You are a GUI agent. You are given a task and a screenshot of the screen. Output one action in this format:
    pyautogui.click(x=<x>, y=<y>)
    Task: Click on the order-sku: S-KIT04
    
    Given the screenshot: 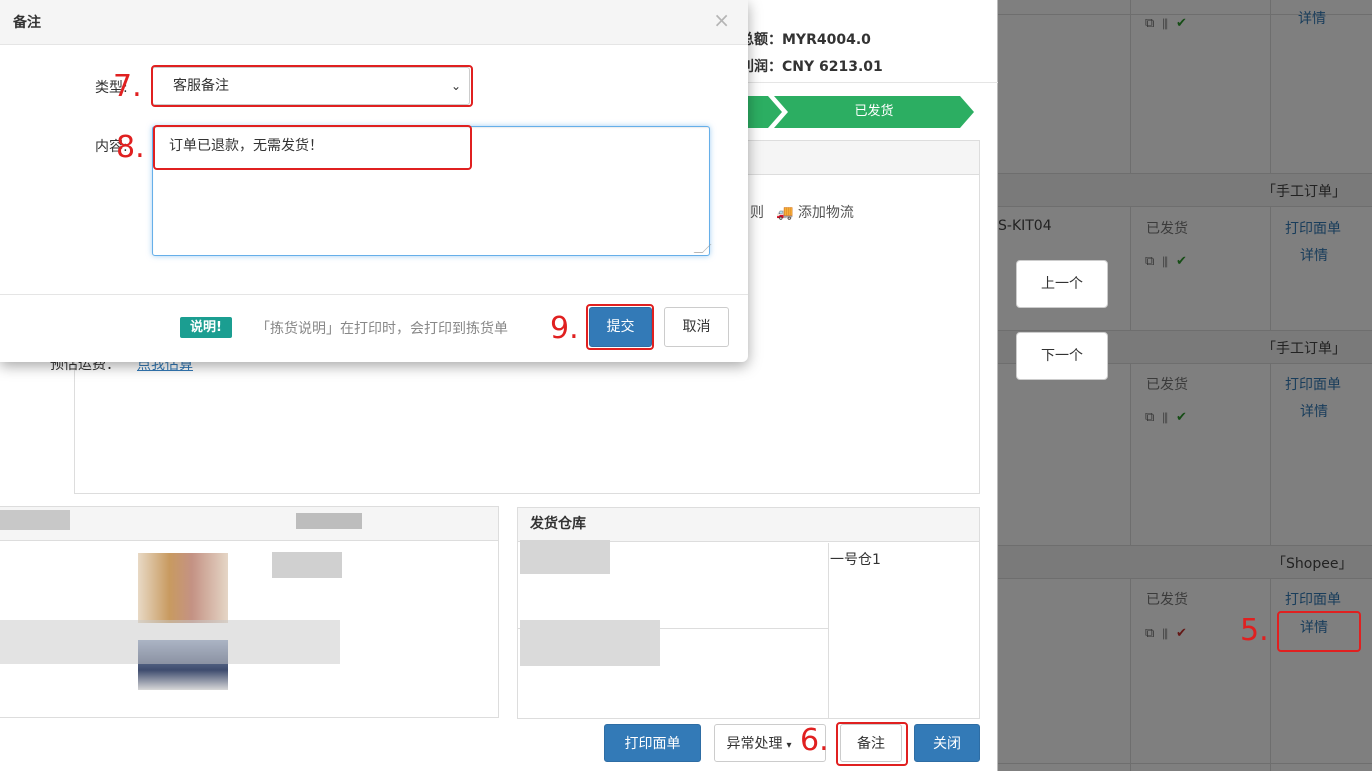 What is the action you would take?
    pyautogui.click(x=1025, y=226)
    